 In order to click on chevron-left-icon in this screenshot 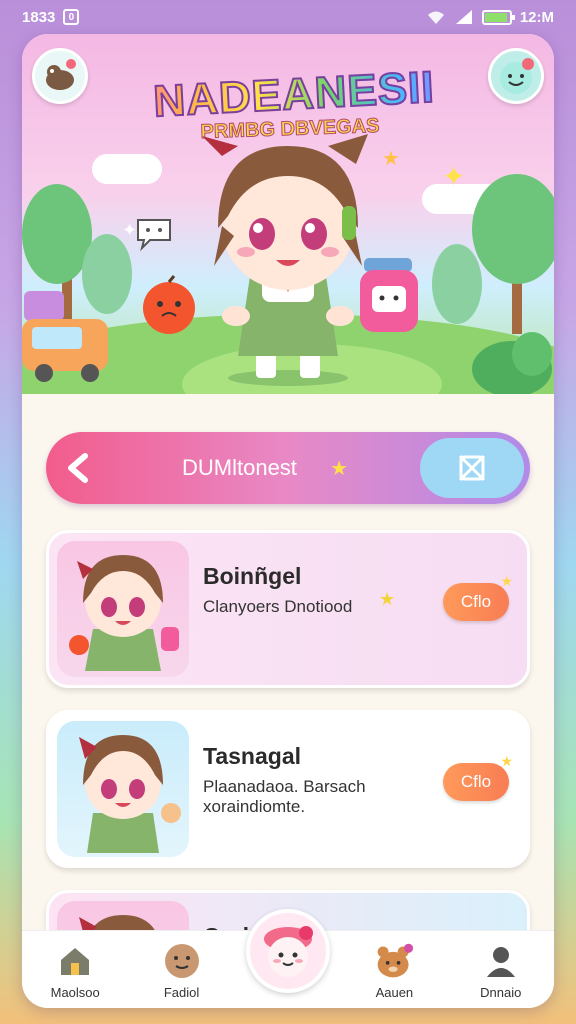, I will do `click(78, 468)`.